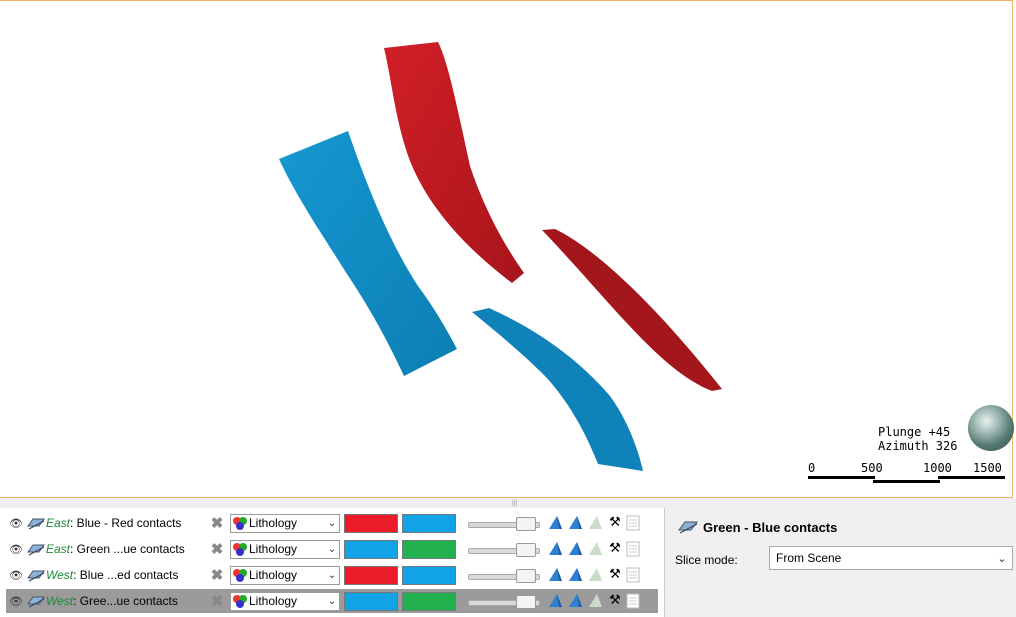 This screenshot has height=617, width=1016. Describe the element at coordinates (914, 432) in the screenshot. I see `plunge-label: Plunge +45` at that location.